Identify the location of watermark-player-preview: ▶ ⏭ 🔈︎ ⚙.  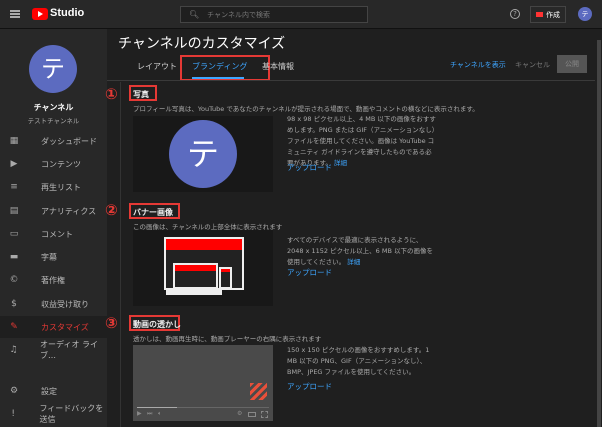
(203, 383).